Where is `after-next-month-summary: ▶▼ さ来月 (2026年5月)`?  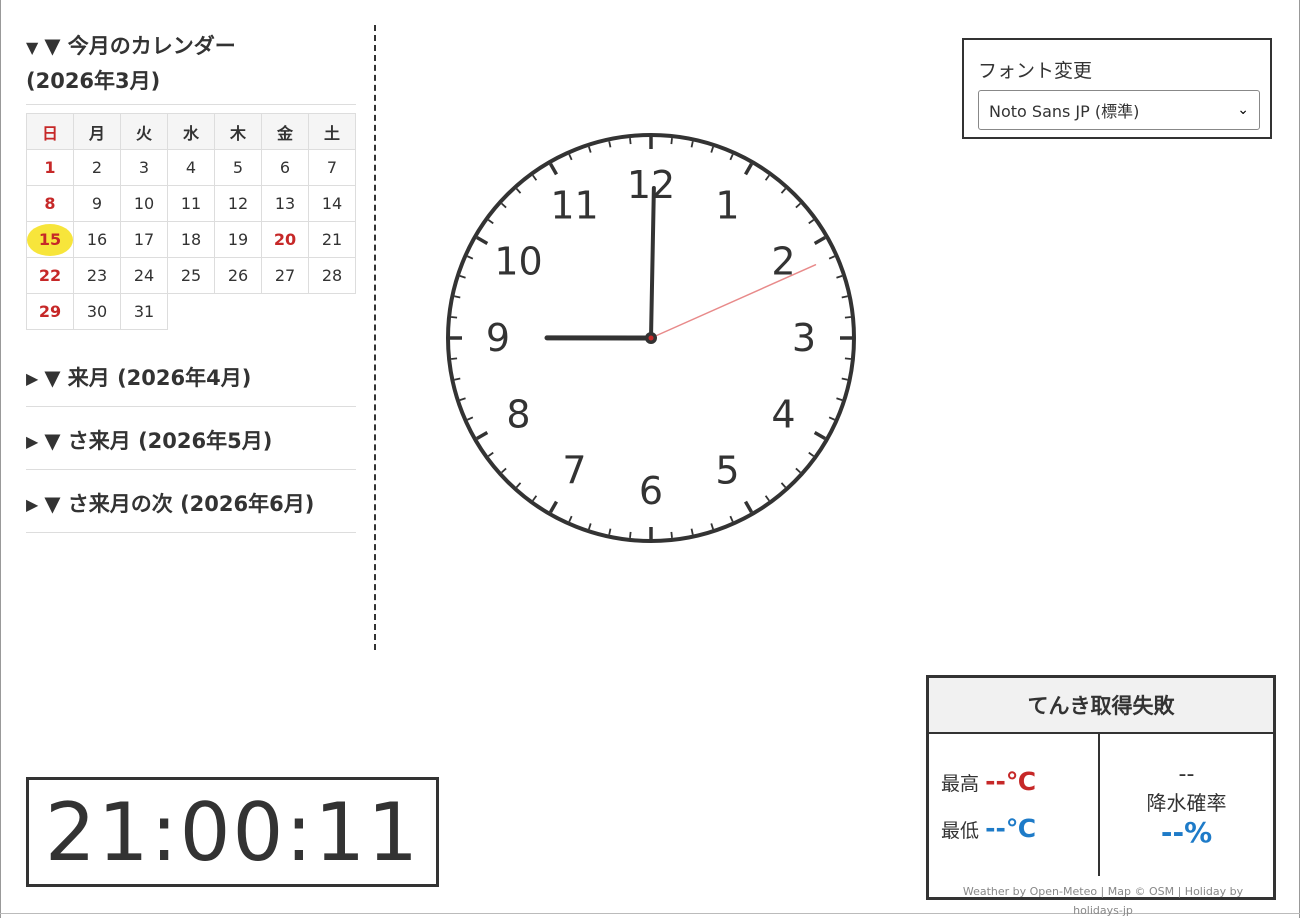 after-next-month-summary: ▶▼ さ来月 (2026年5月) is located at coordinates (191, 442).